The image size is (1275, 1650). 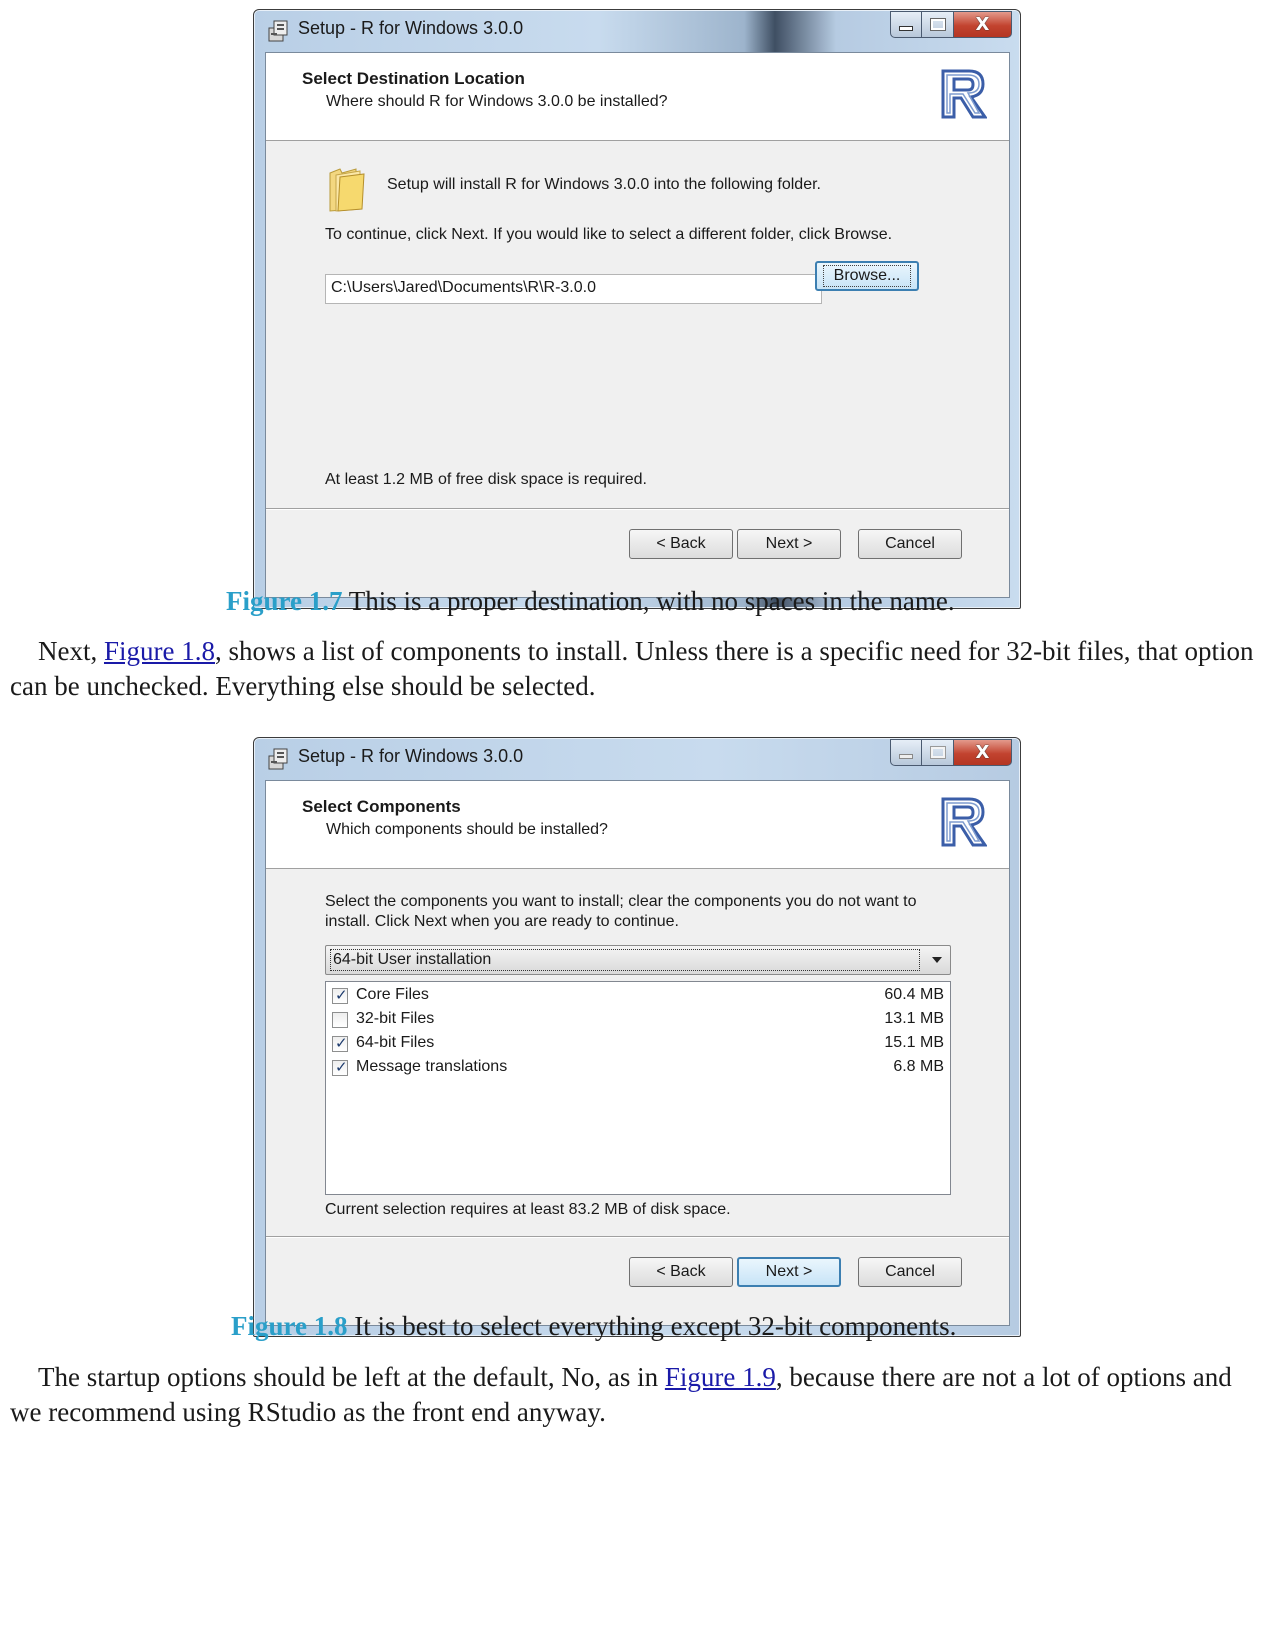 I want to click on component-item-32bit-files: 32-bit Files 13.1 MB, so click(x=638, y=1020).